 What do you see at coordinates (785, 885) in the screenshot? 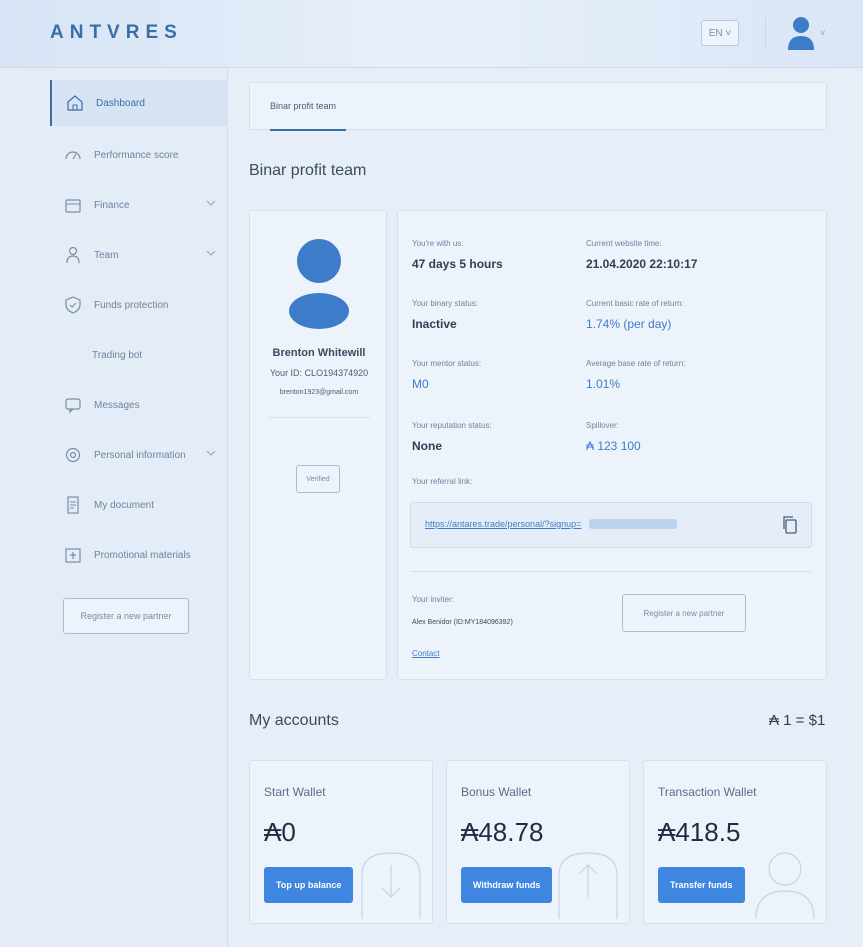
I see `transfer-illustration-icon` at bounding box center [785, 885].